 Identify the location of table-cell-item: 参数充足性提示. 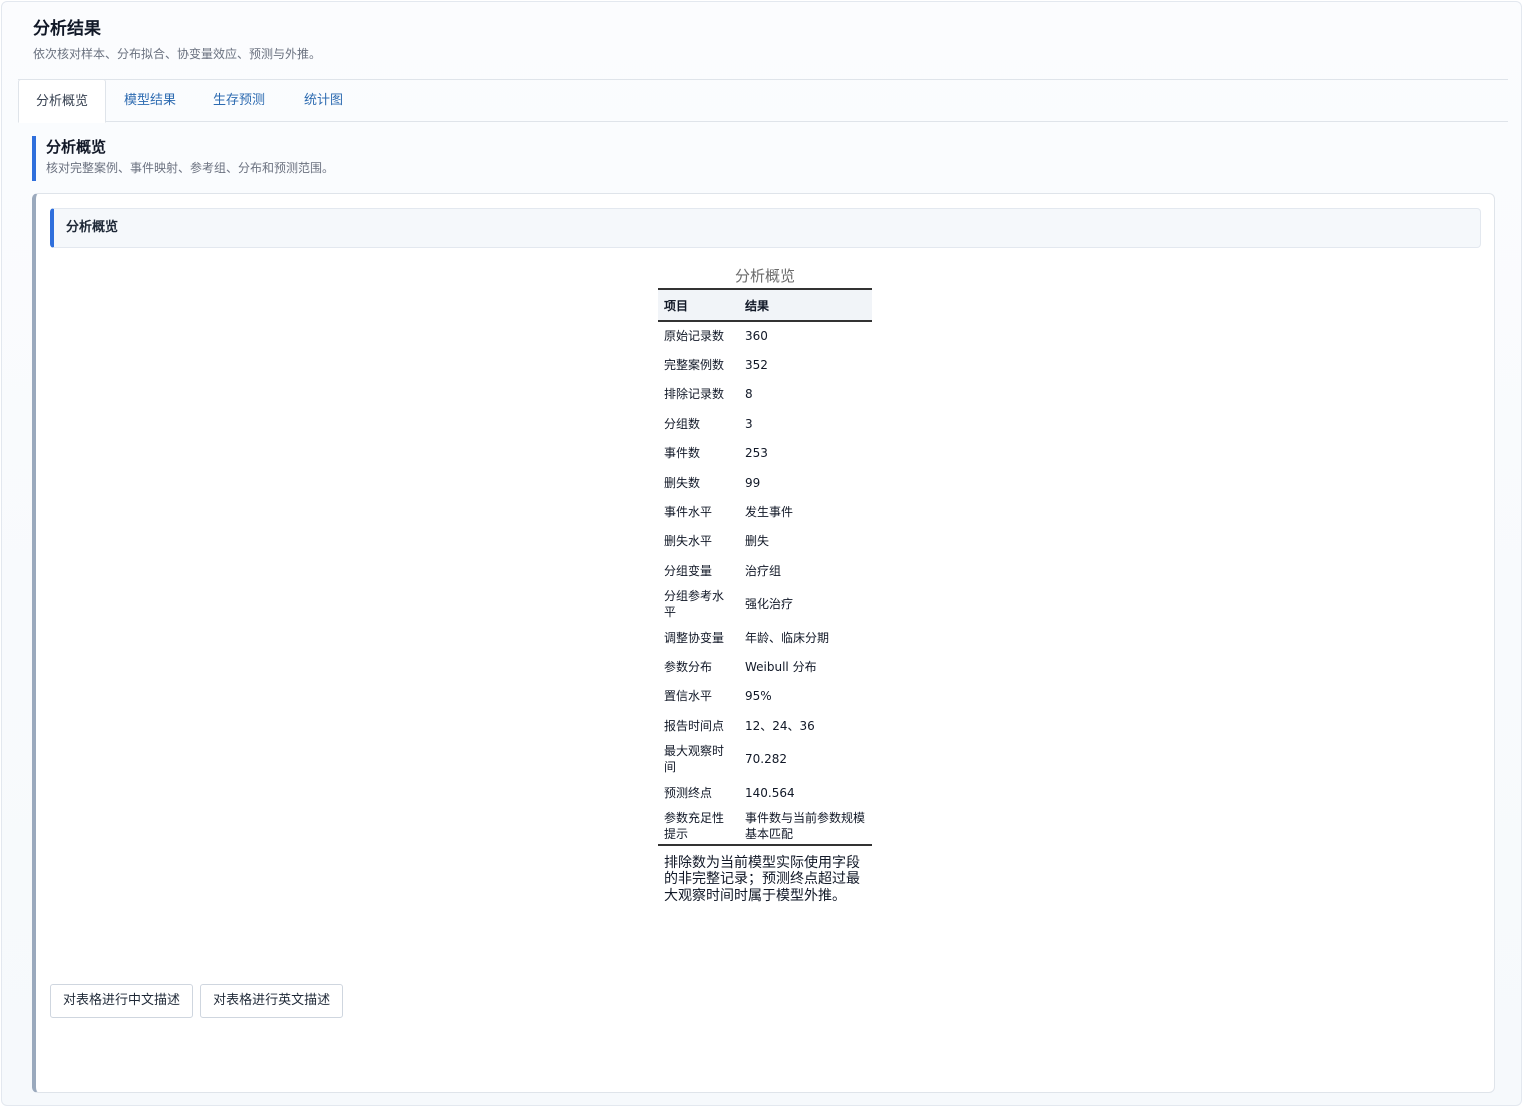
(694, 825).